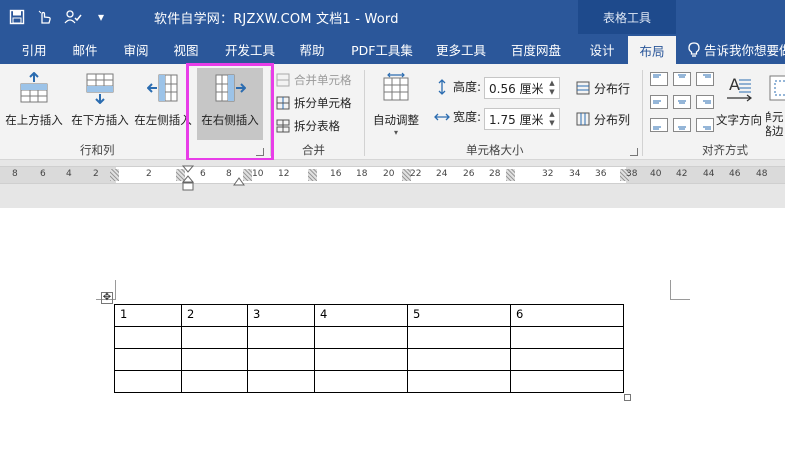 The height and width of the screenshot is (472, 785). Describe the element at coordinates (469, 174) in the screenshot. I see `ruler-tick: 26` at that location.